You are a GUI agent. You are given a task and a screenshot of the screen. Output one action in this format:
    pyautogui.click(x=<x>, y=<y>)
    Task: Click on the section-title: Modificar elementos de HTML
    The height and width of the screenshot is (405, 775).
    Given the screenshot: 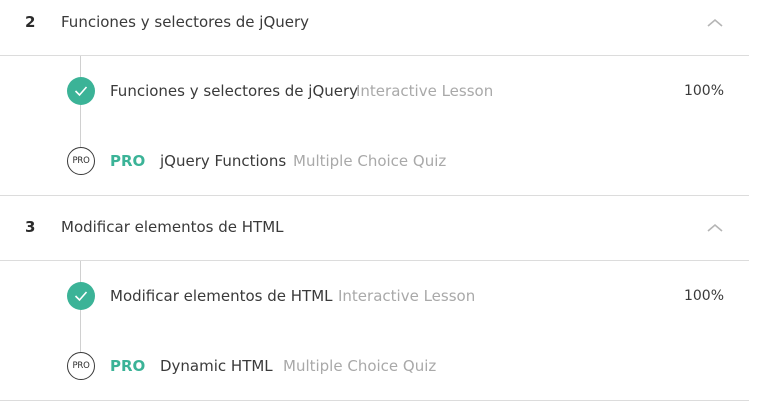 What is the action you would take?
    pyautogui.click(x=172, y=227)
    